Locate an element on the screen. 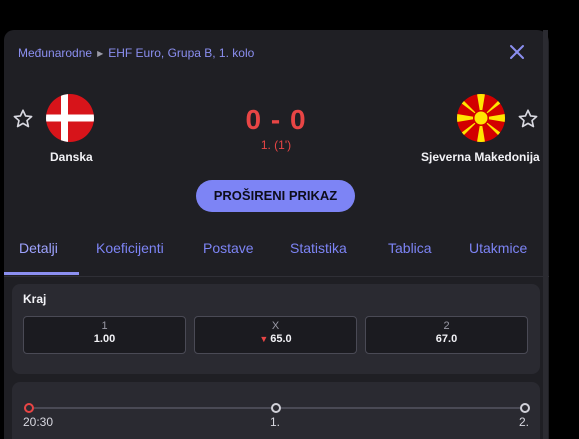 This screenshot has width=579, height=439. odd-value: 65.0 is located at coordinates (281, 339).